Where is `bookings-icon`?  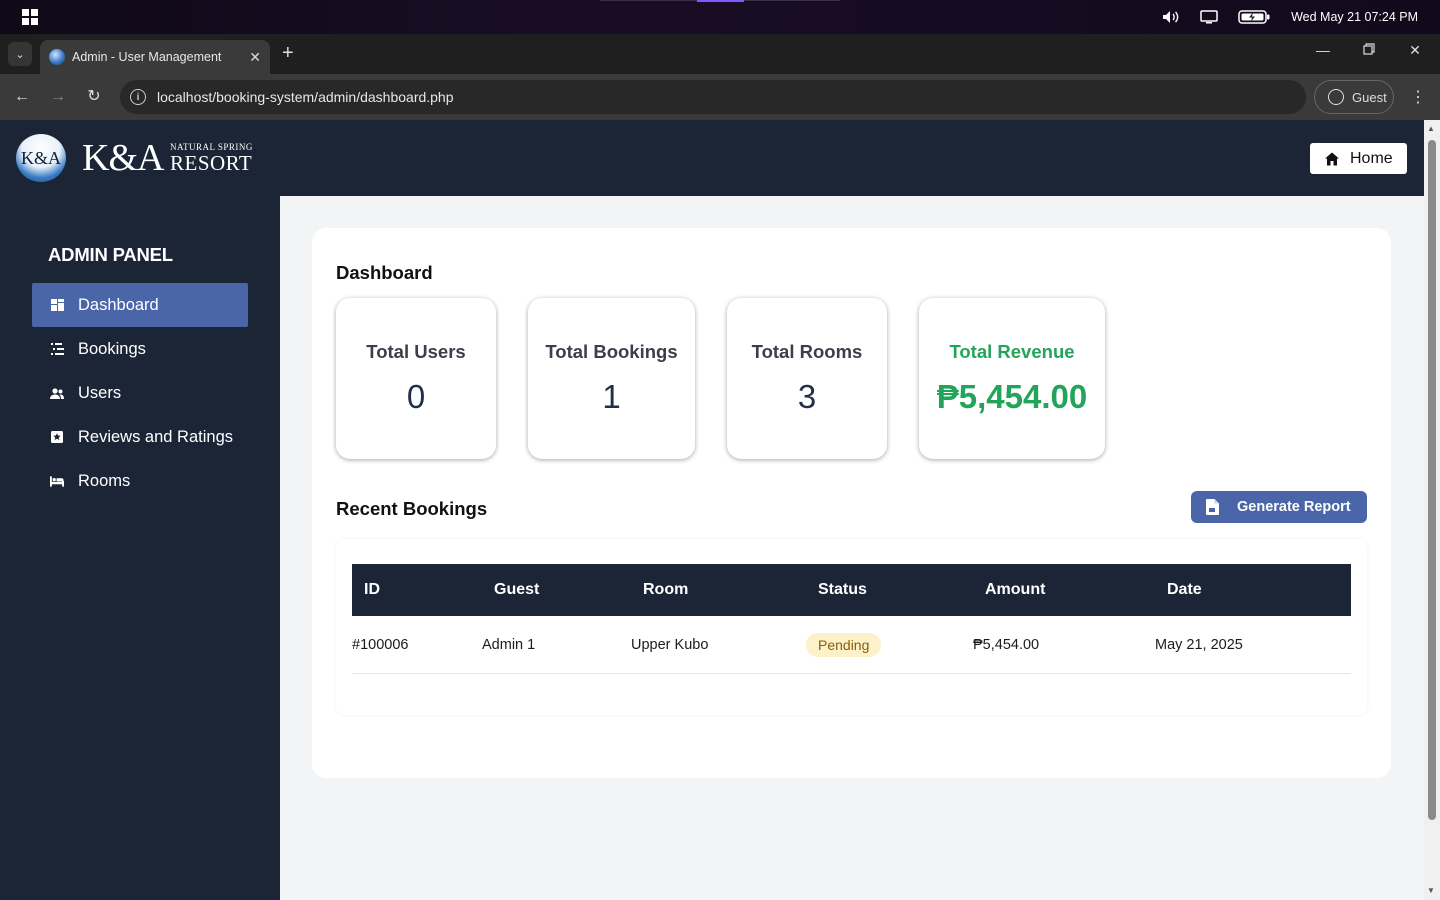 bookings-icon is located at coordinates (57, 349).